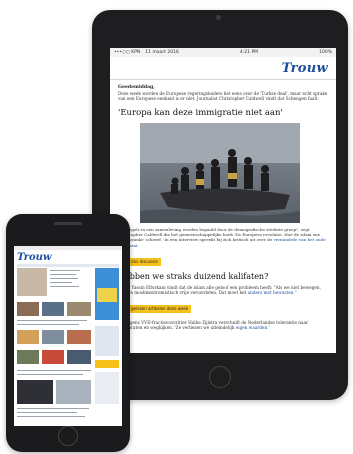  I want to click on iphone-ad-banner-inner, so click(107, 295).